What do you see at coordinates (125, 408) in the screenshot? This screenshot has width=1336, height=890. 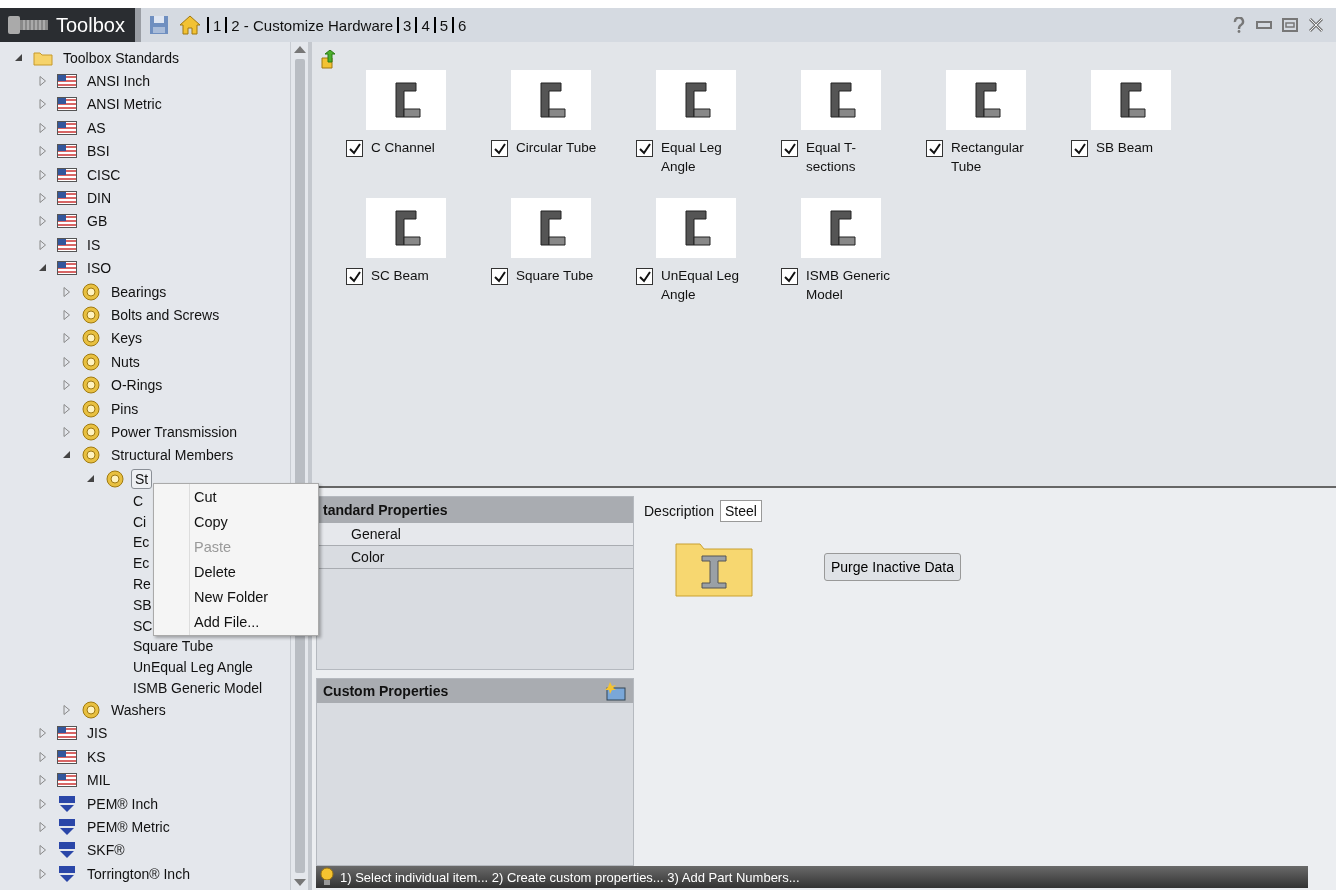 I see `tree-item: Pins` at bounding box center [125, 408].